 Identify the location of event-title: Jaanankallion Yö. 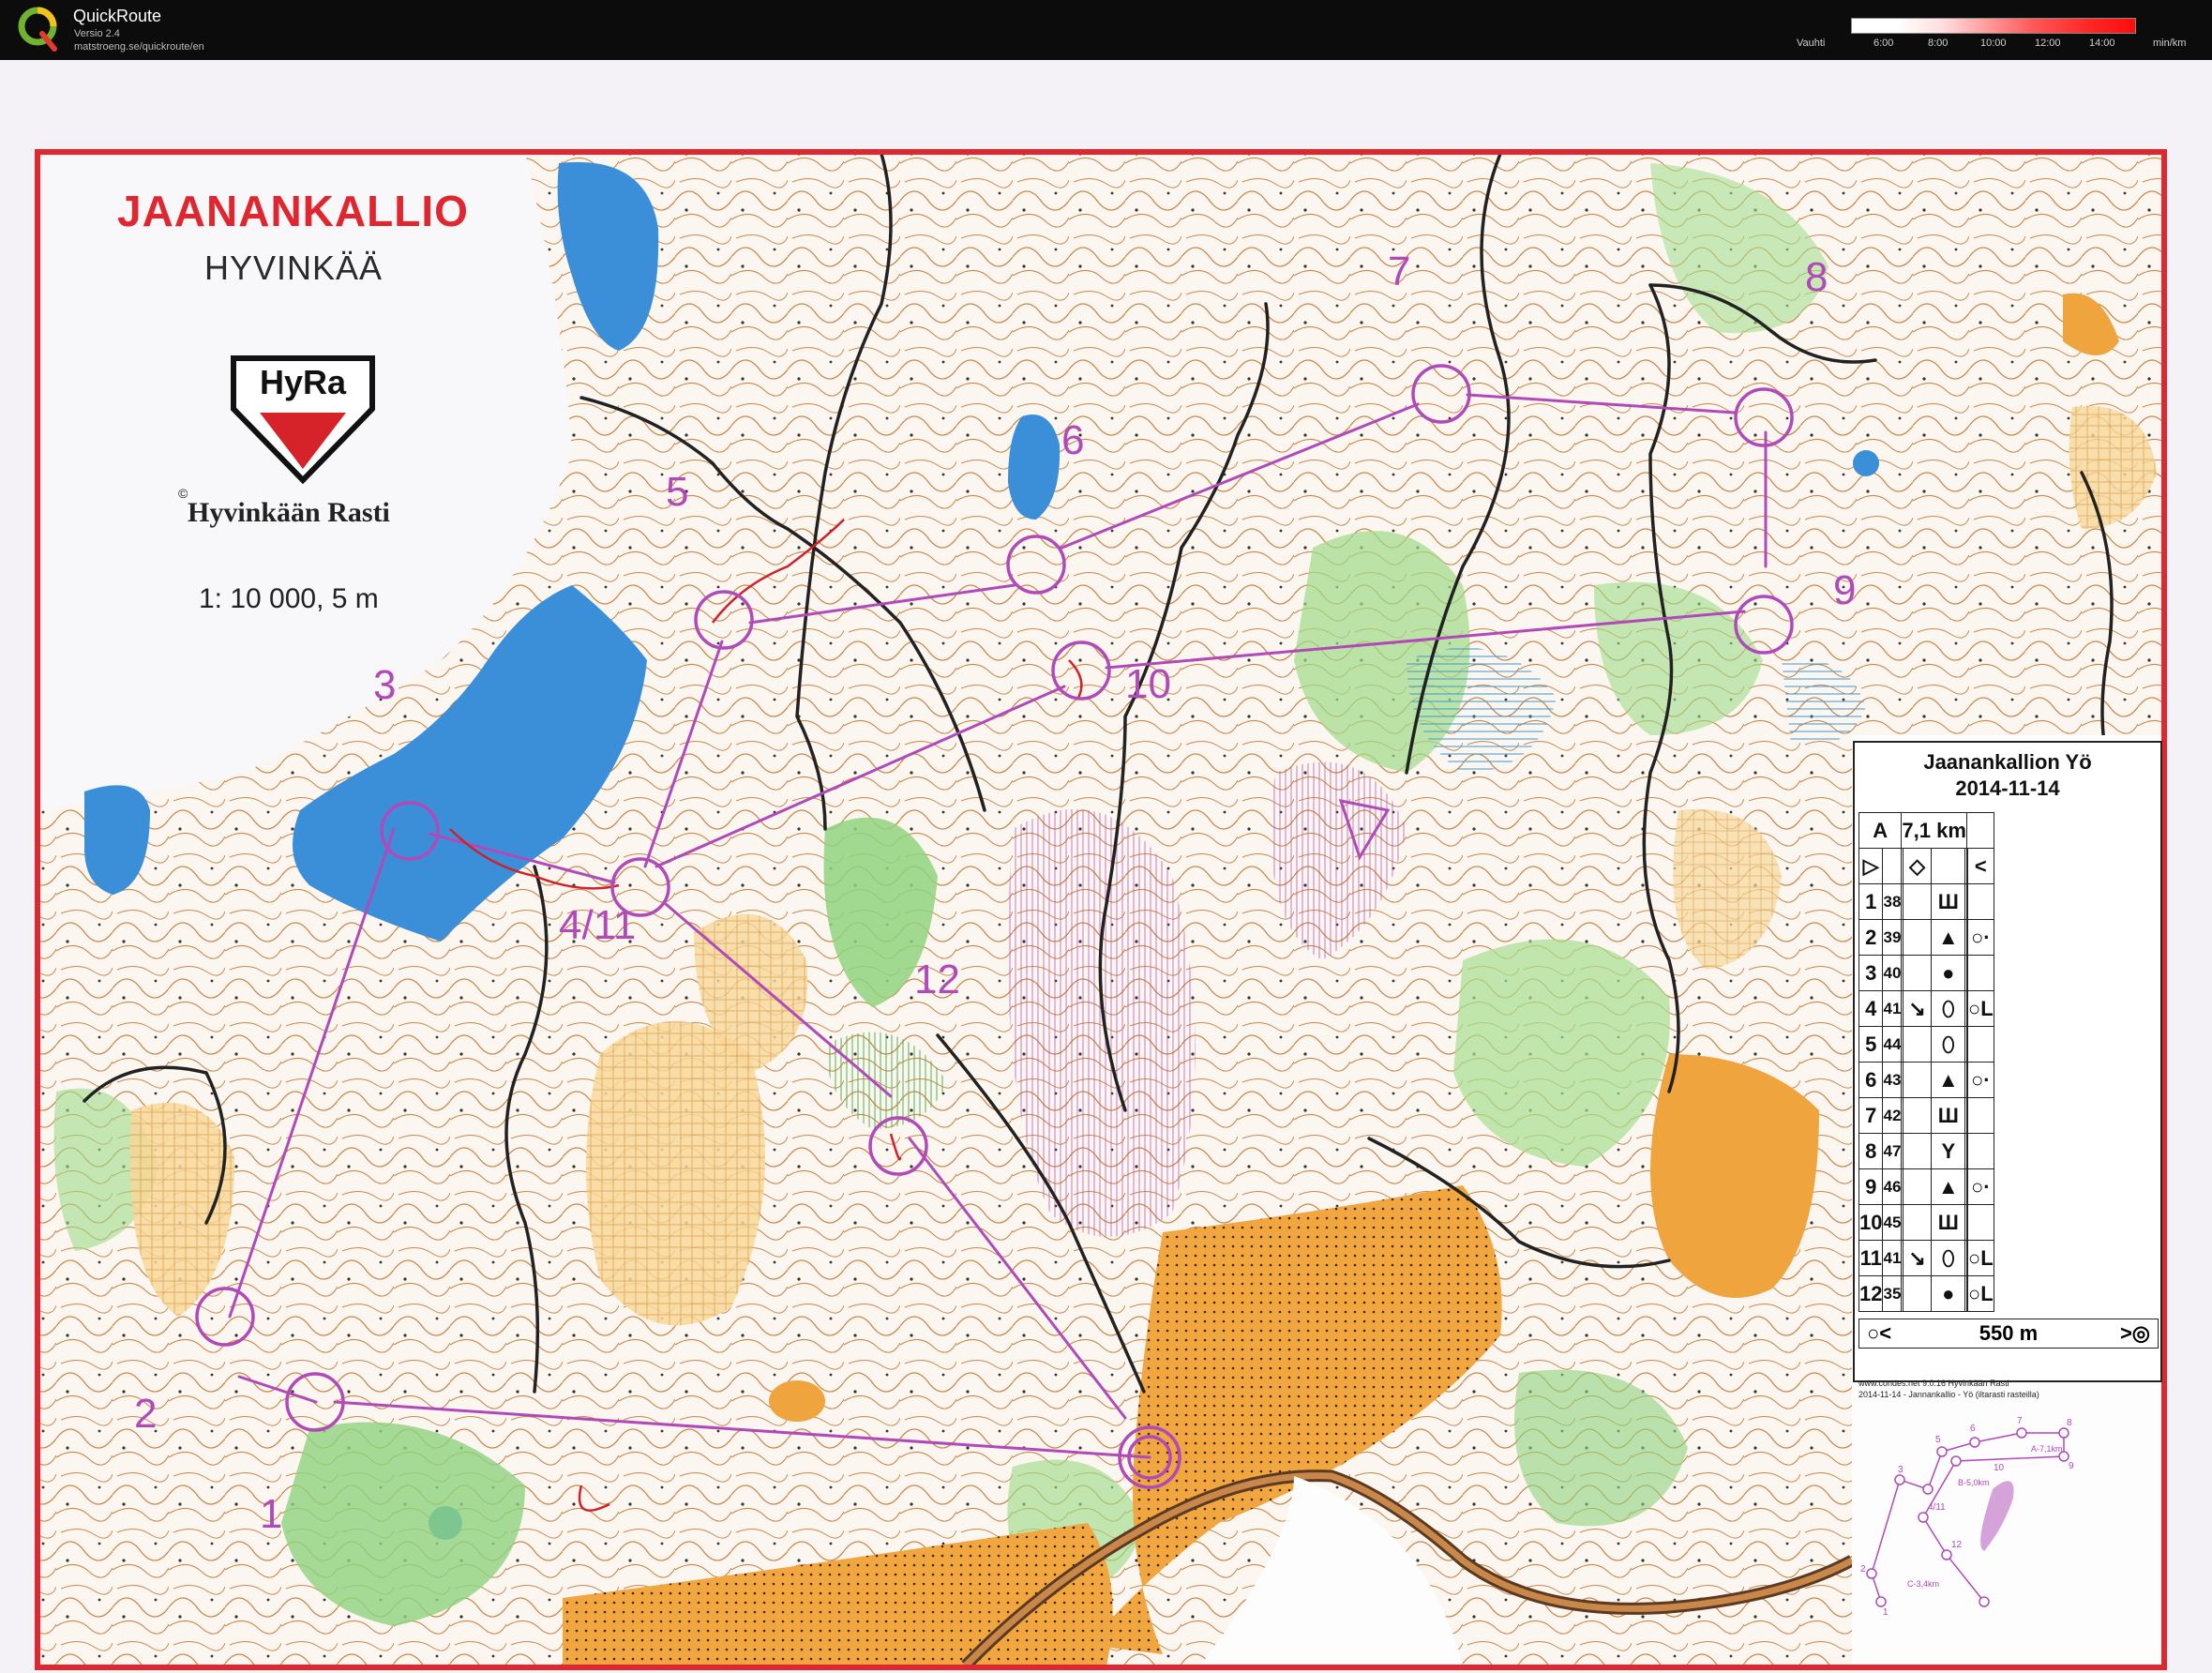
(2007, 762).